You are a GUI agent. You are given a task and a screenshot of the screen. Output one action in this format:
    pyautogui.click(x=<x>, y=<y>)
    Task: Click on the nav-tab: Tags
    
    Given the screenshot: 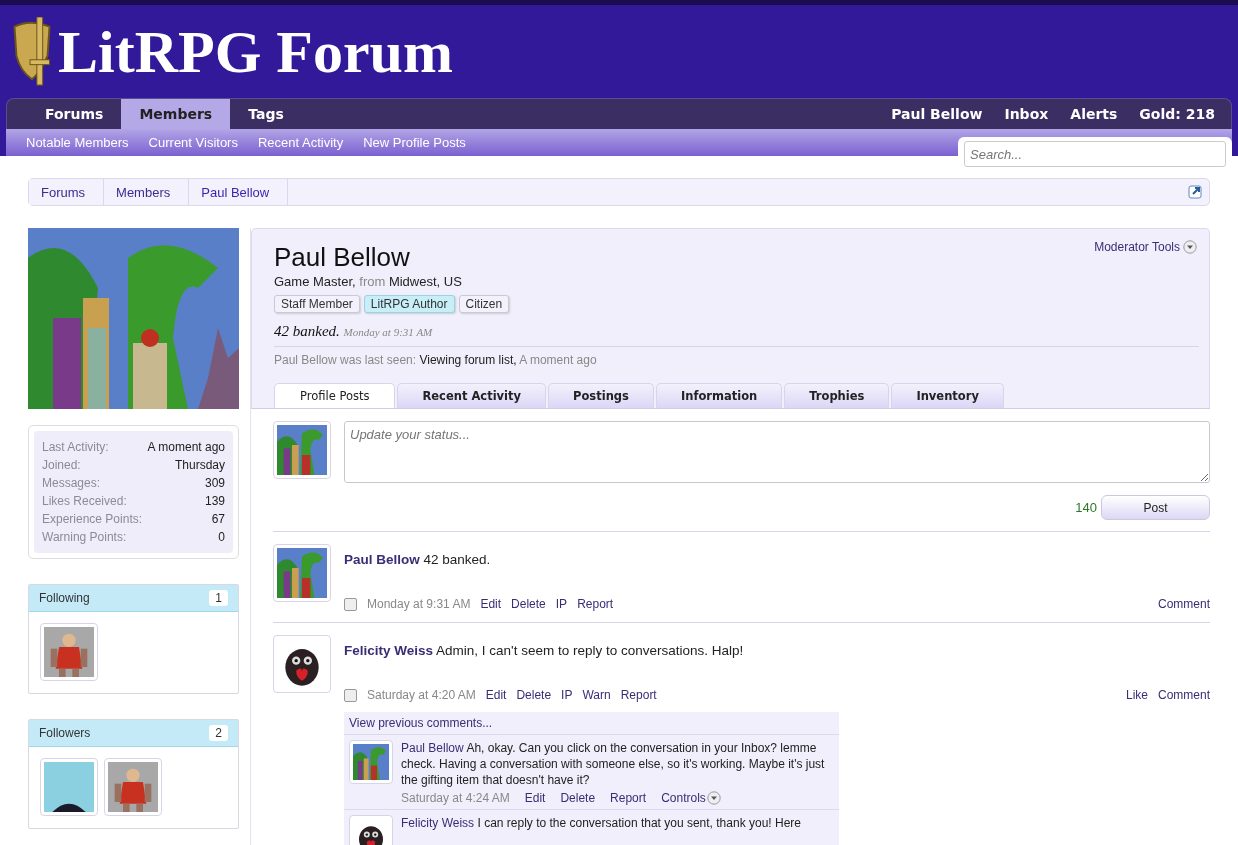 What is the action you would take?
    pyautogui.click(x=266, y=114)
    